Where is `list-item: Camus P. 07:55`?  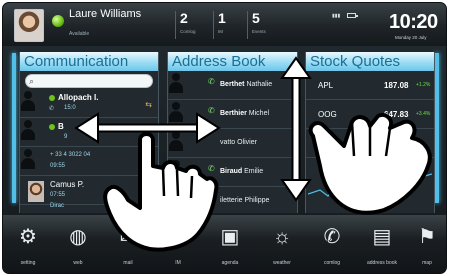 list-item: Camus P. 07:55 is located at coordinates (89, 191).